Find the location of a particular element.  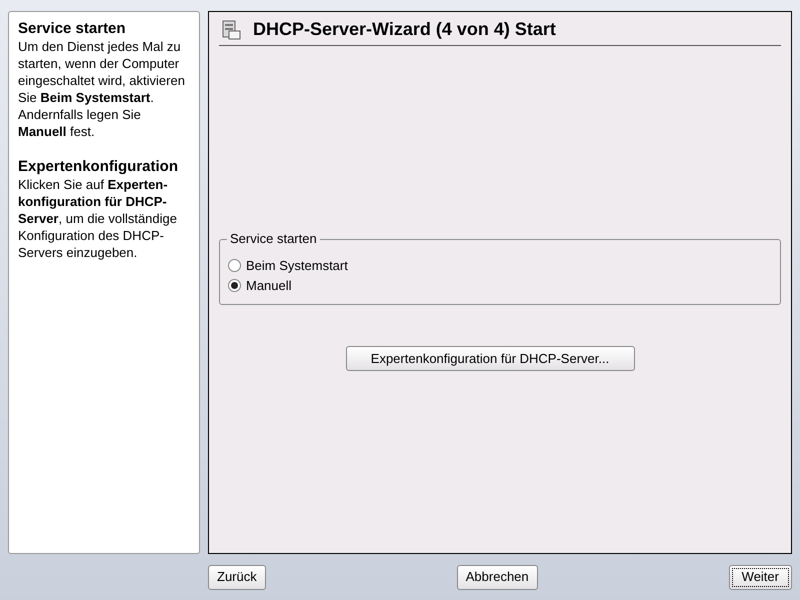

back-button: Zurück is located at coordinates (237, 577).